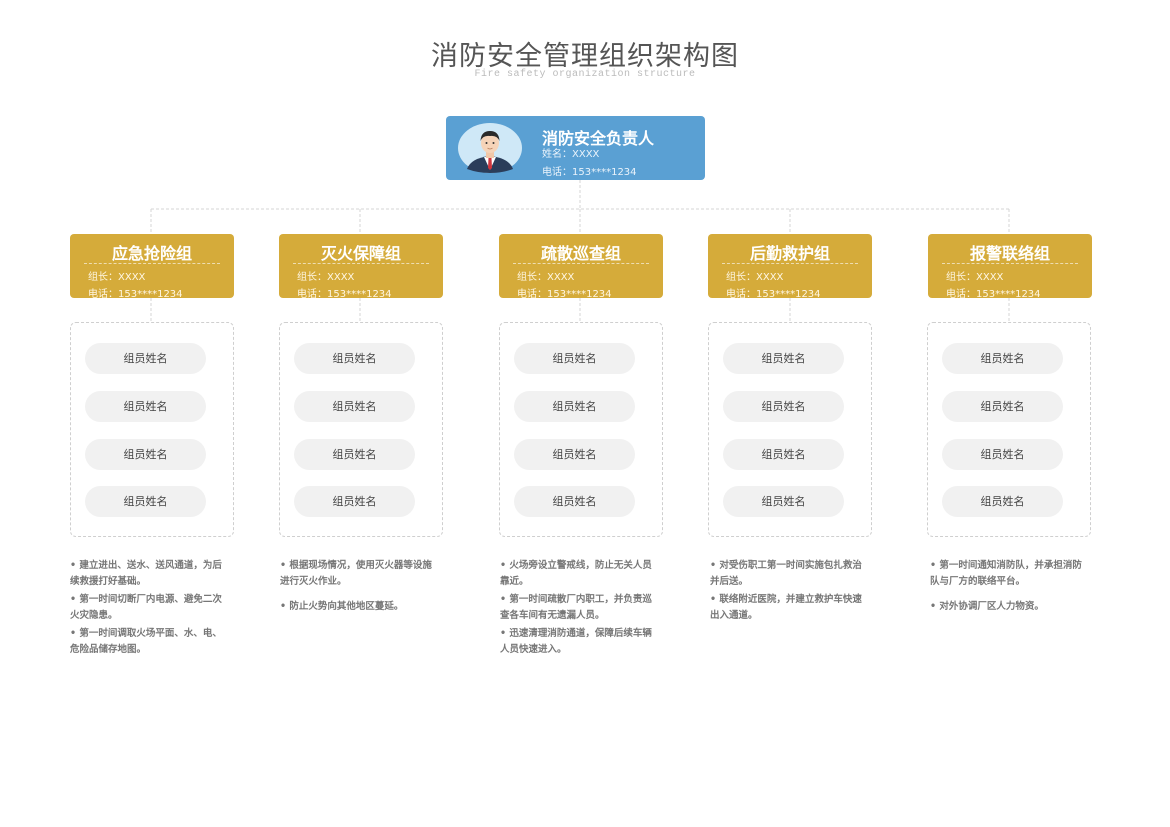  I want to click on group-card: 疏散巡查组 组长：XXXX 电话：153****1234, so click(581, 267).